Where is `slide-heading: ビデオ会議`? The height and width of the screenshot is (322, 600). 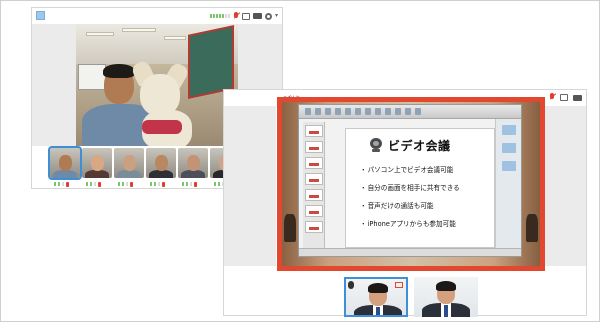
slide-heading: ビデオ会議 is located at coordinates (410, 145).